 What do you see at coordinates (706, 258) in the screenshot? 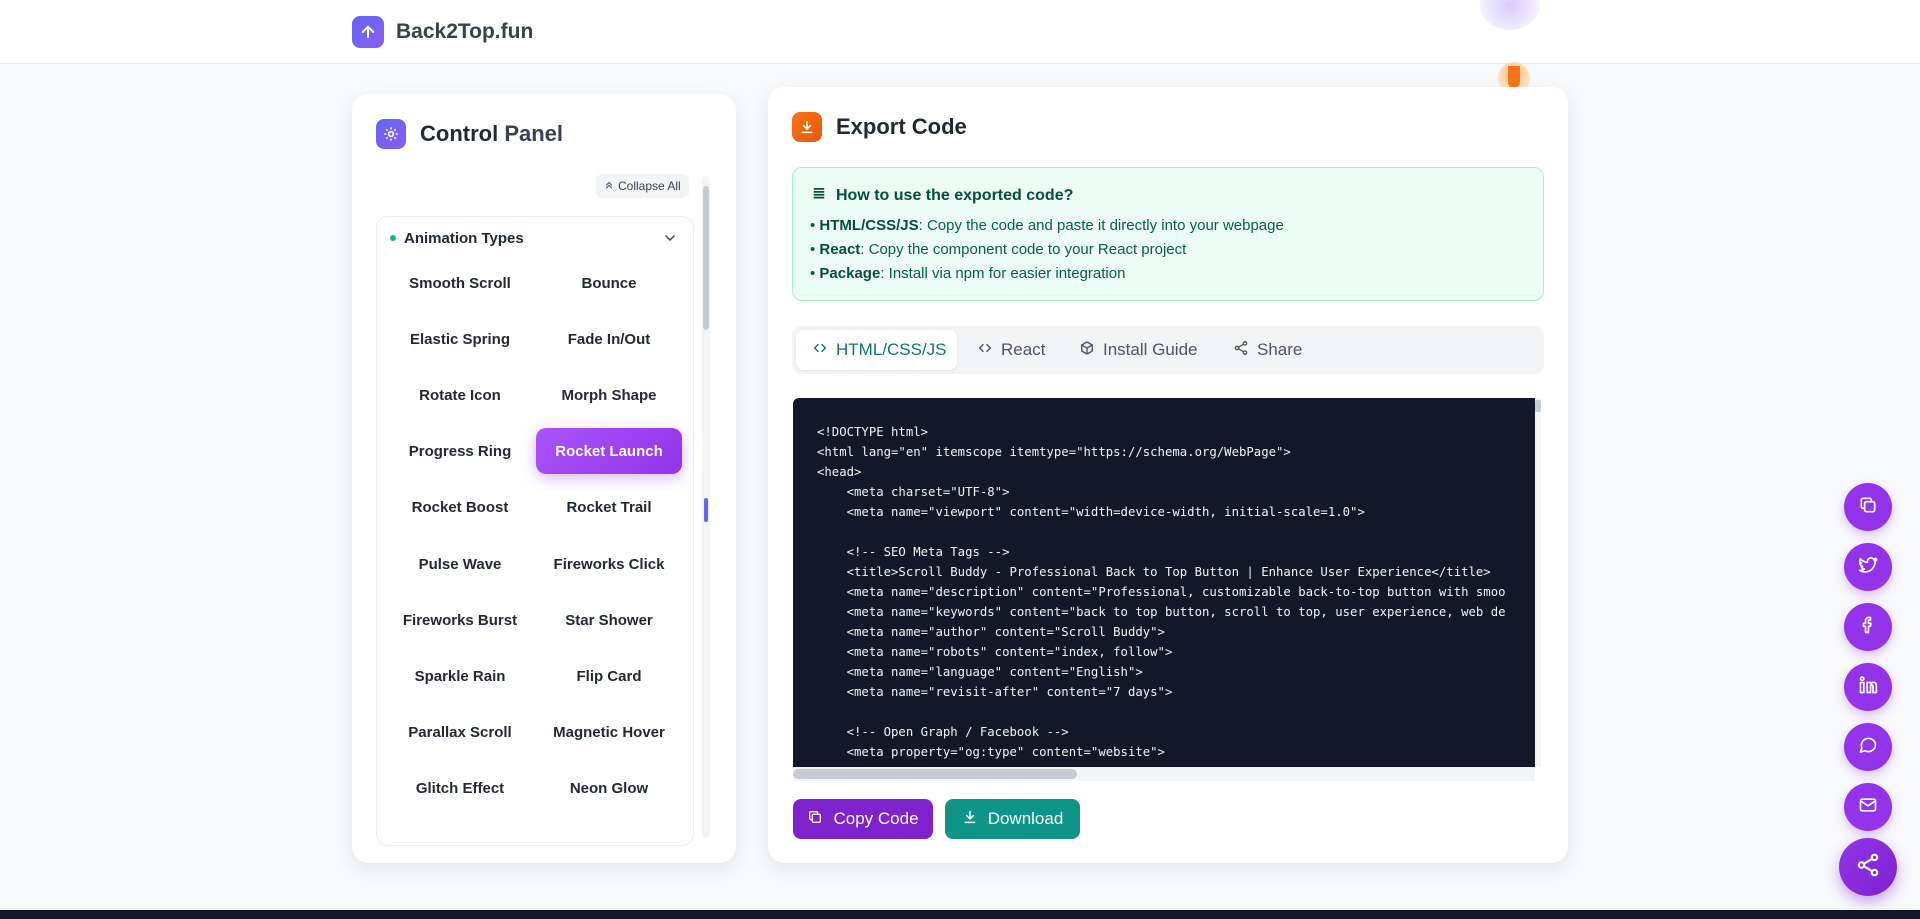
I see `panel-scroll-thumb` at bounding box center [706, 258].